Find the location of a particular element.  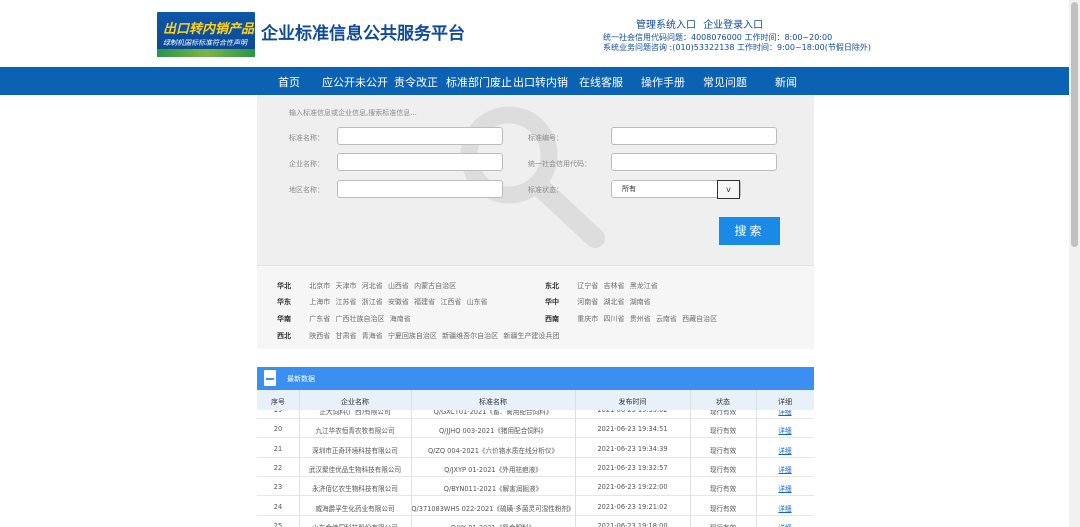

document-icon is located at coordinates (270, 378).